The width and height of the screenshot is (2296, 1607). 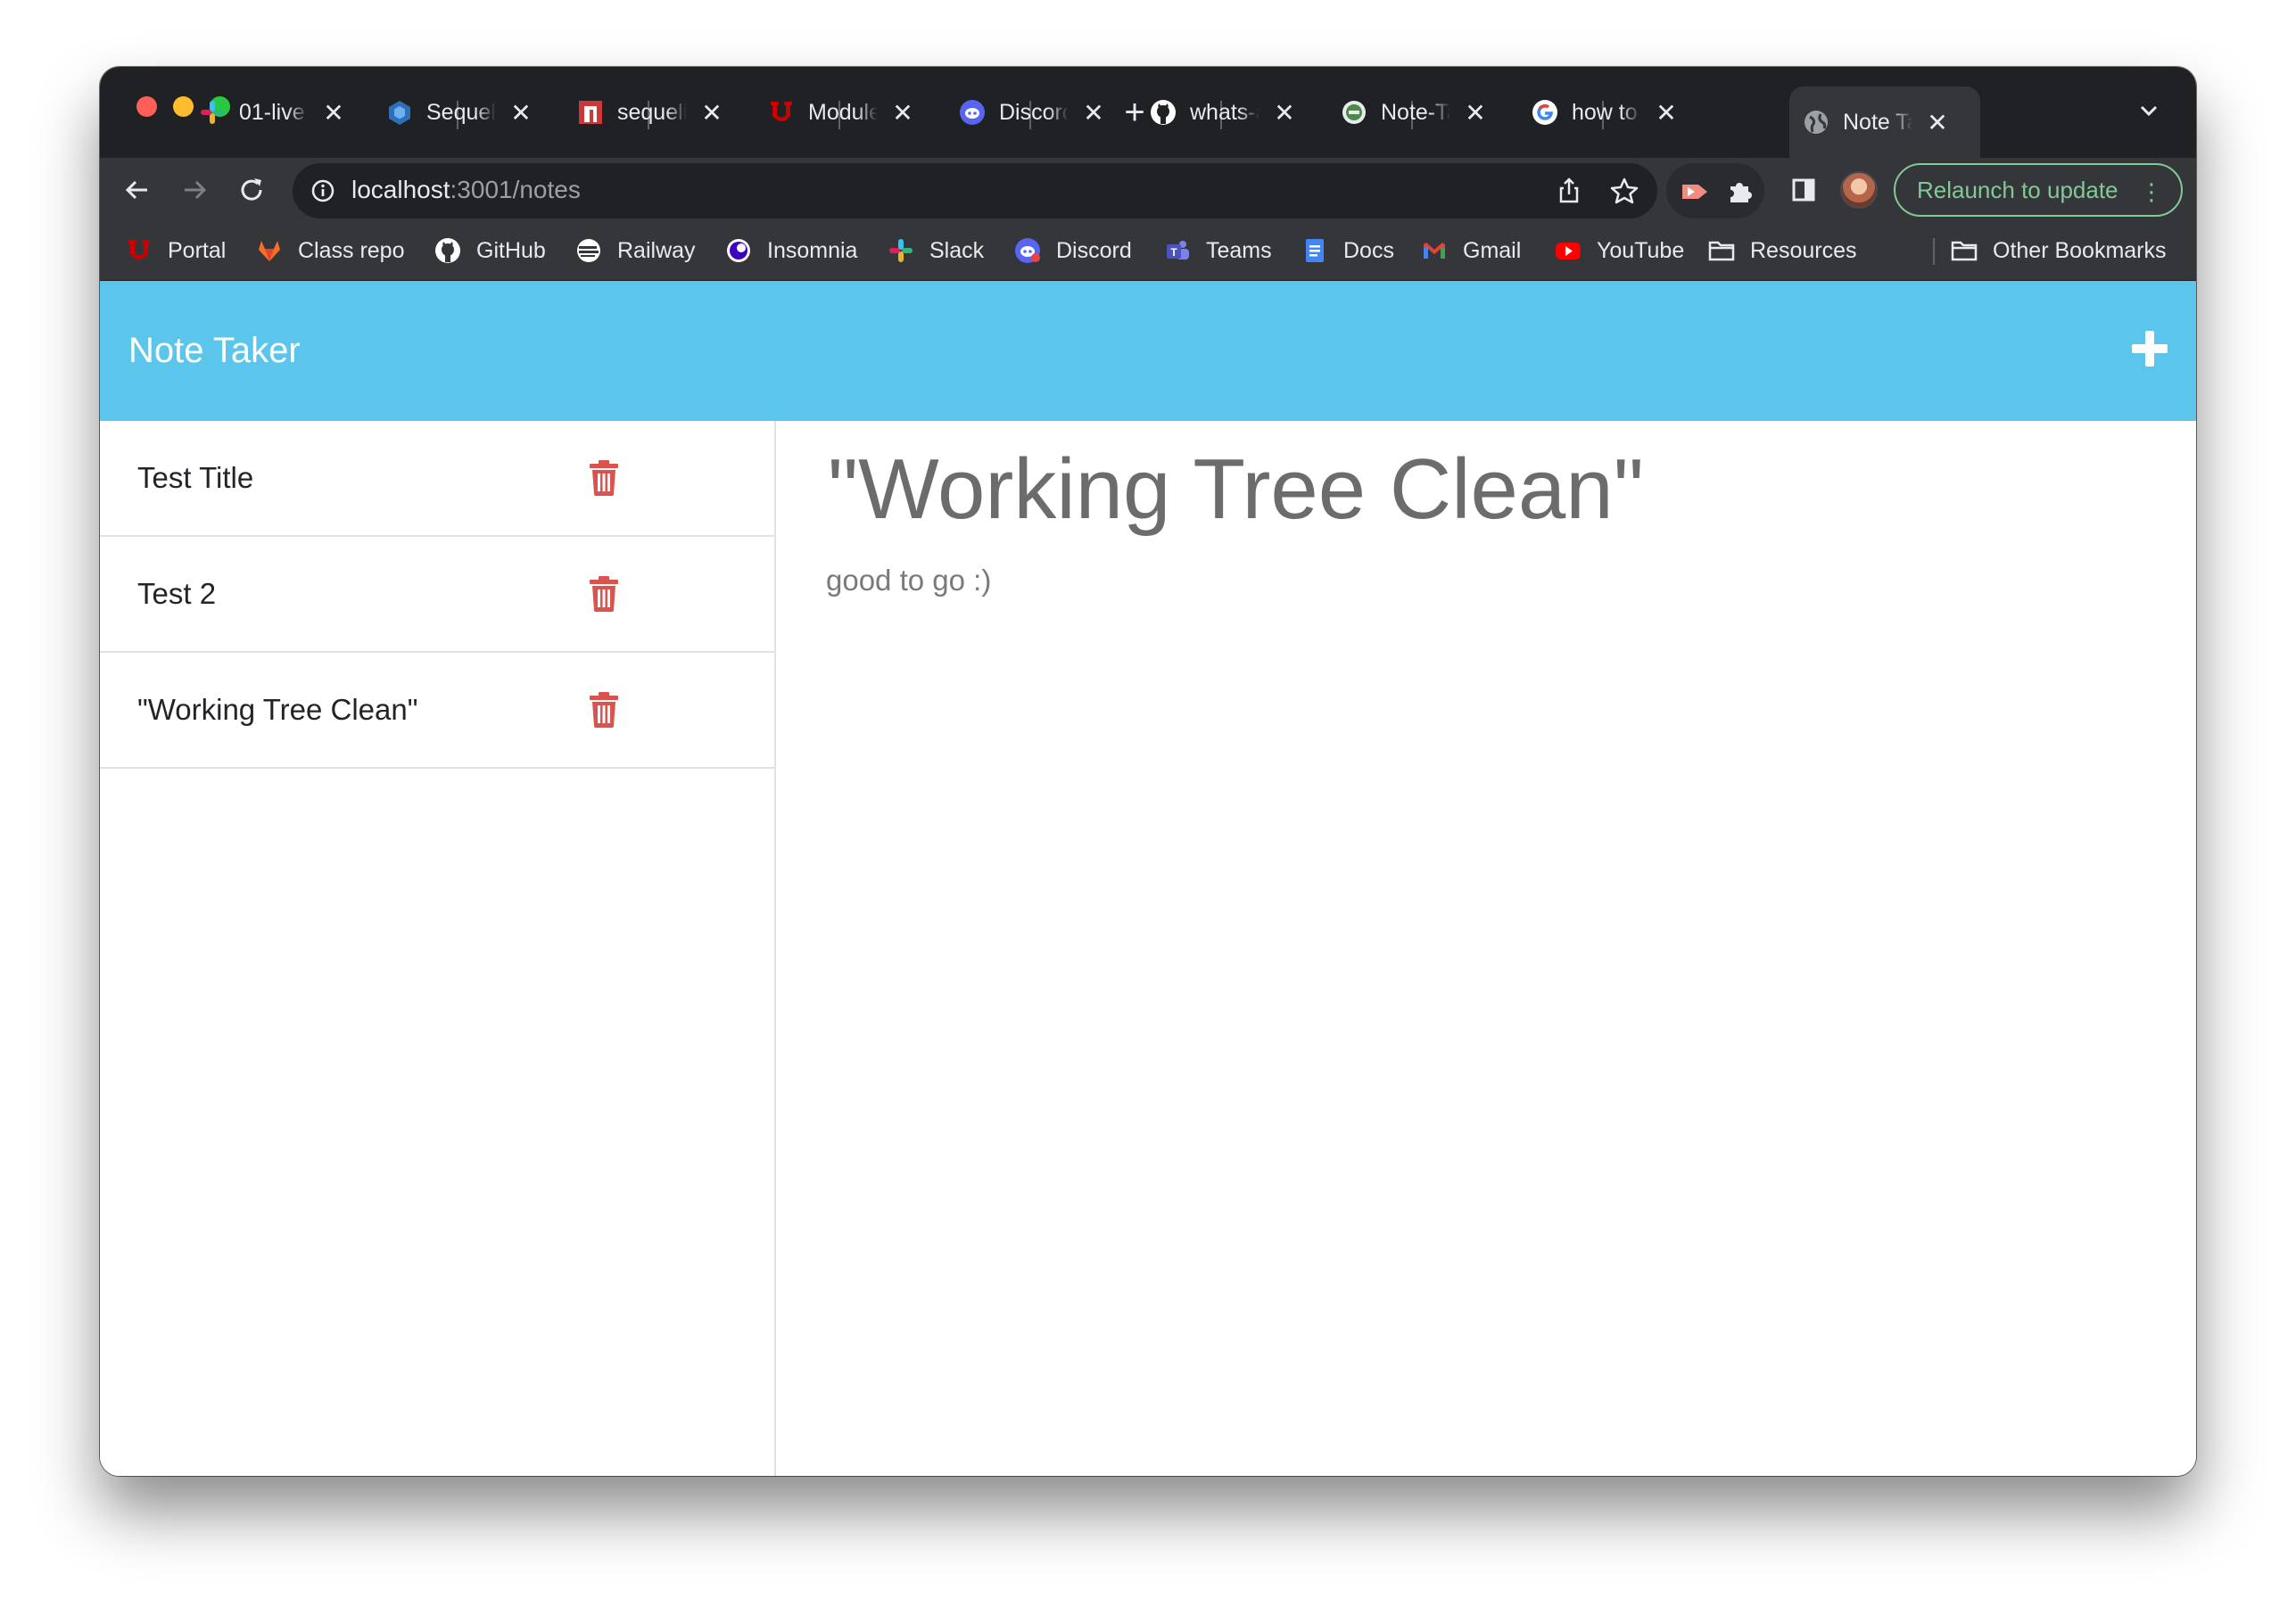 I want to click on side-panel-icon, so click(x=1804, y=190).